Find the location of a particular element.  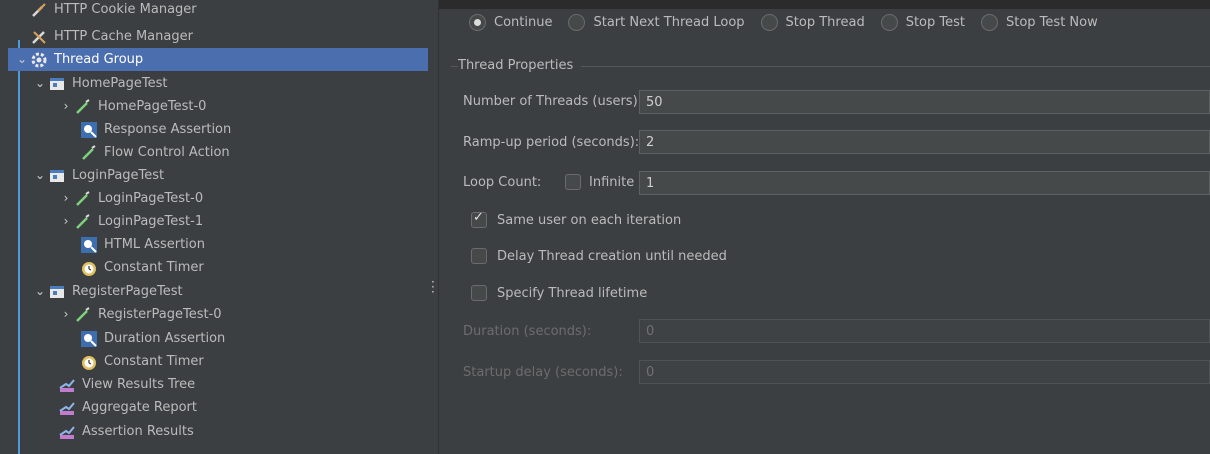

loop-count-label: Loop Count: is located at coordinates (502, 182).